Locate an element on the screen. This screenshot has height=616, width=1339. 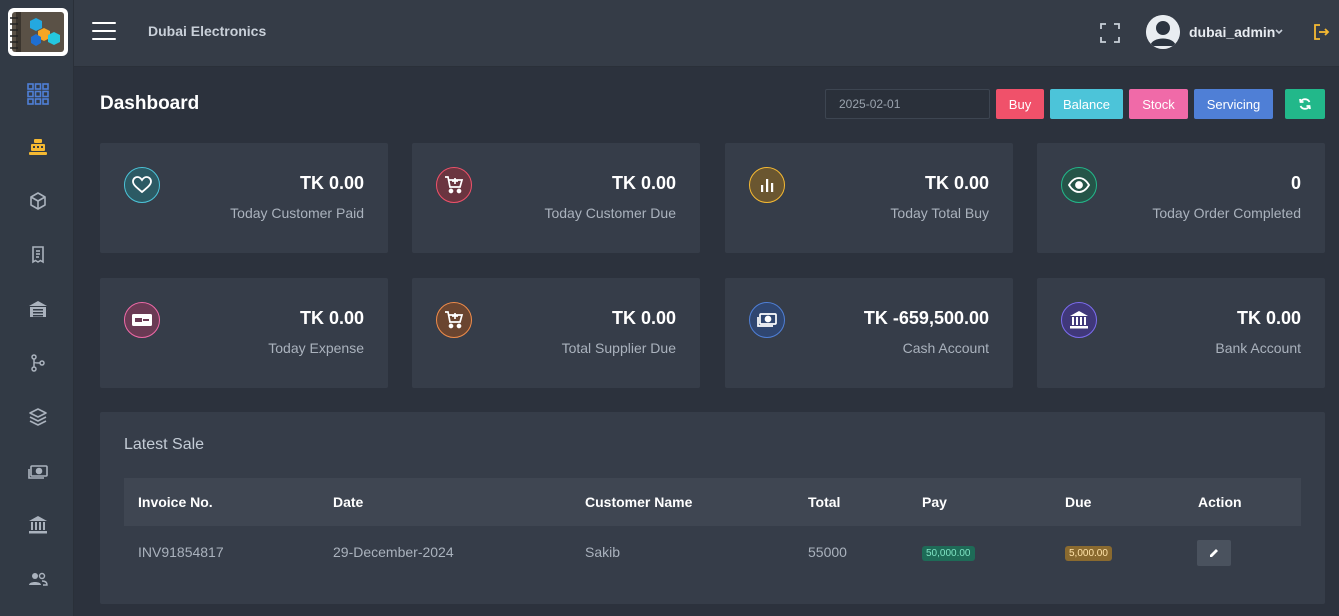
stat-card-total-buy: TK 0.00 Today Total Buy is located at coordinates (869, 198).